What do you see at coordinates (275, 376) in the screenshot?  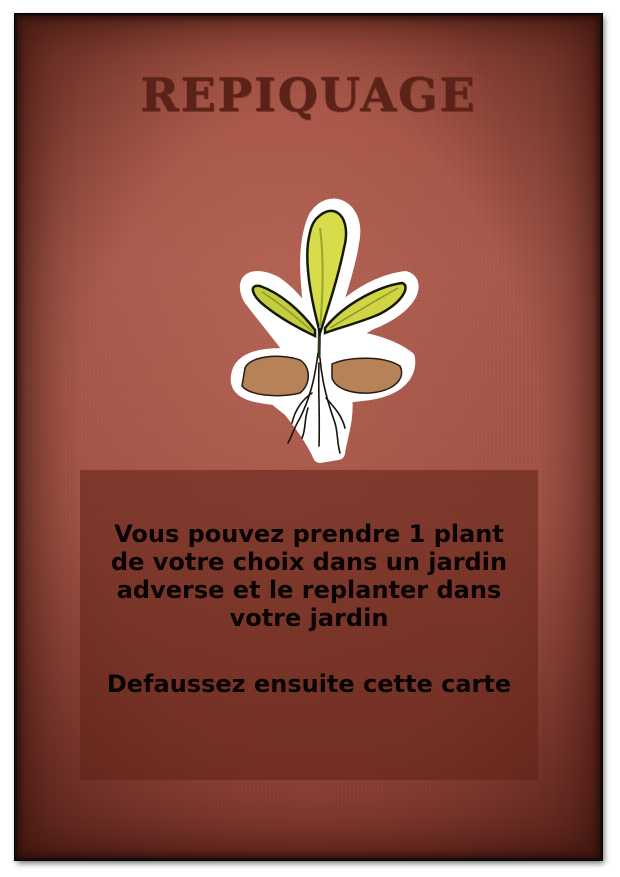 I see `soil-left` at bounding box center [275, 376].